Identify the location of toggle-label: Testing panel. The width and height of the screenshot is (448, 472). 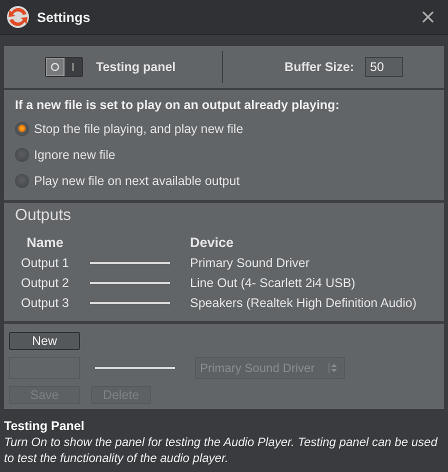
(136, 67).